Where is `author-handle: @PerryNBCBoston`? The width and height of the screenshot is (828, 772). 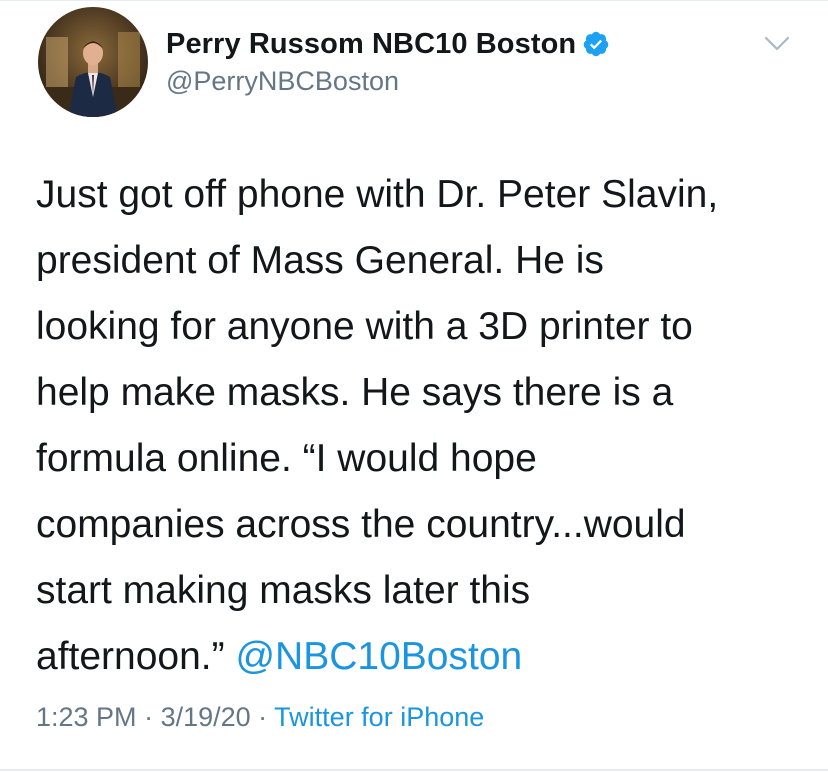 author-handle: @PerryNBCBoston is located at coordinates (282, 81).